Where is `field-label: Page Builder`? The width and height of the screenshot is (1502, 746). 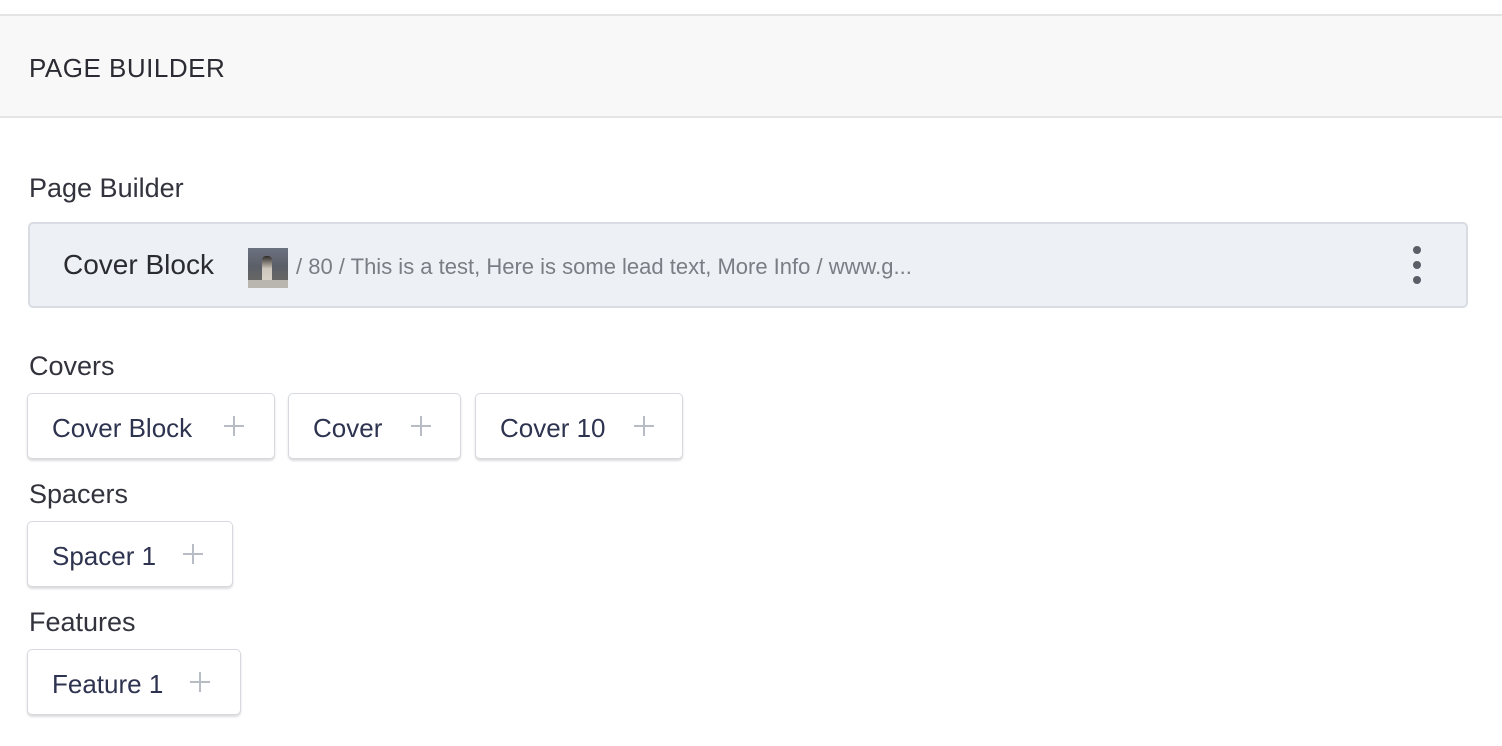 field-label: Page Builder is located at coordinates (106, 188).